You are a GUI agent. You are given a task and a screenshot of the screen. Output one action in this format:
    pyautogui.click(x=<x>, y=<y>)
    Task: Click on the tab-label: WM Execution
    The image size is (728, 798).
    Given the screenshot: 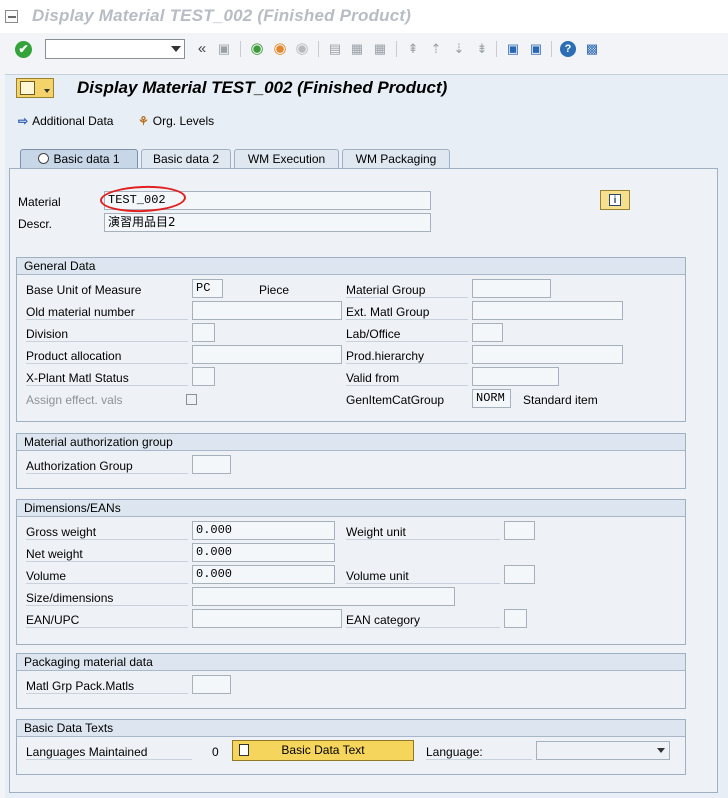 What is the action you would take?
    pyautogui.click(x=286, y=159)
    